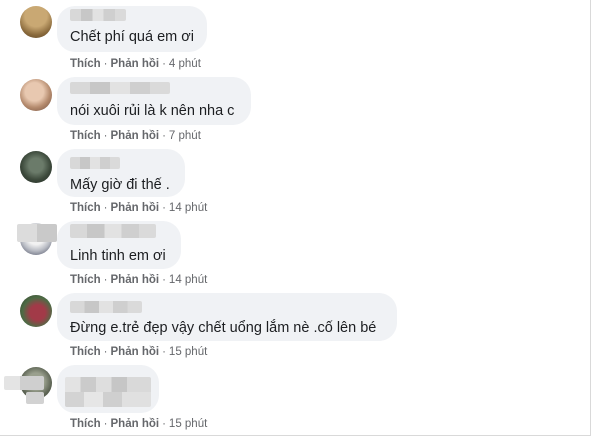 The width and height of the screenshot is (592, 437). What do you see at coordinates (185, 136) in the screenshot?
I see `timestamp: 7 phút` at bounding box center [185, 136].